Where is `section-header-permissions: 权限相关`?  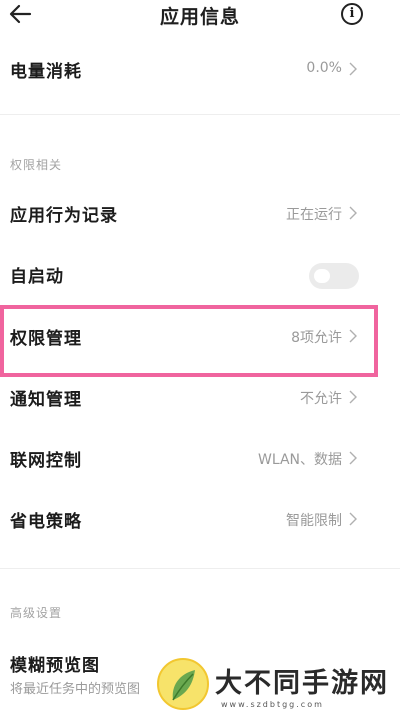
section-header-permissions: 权限相关 is located at coordinates (36, 165).